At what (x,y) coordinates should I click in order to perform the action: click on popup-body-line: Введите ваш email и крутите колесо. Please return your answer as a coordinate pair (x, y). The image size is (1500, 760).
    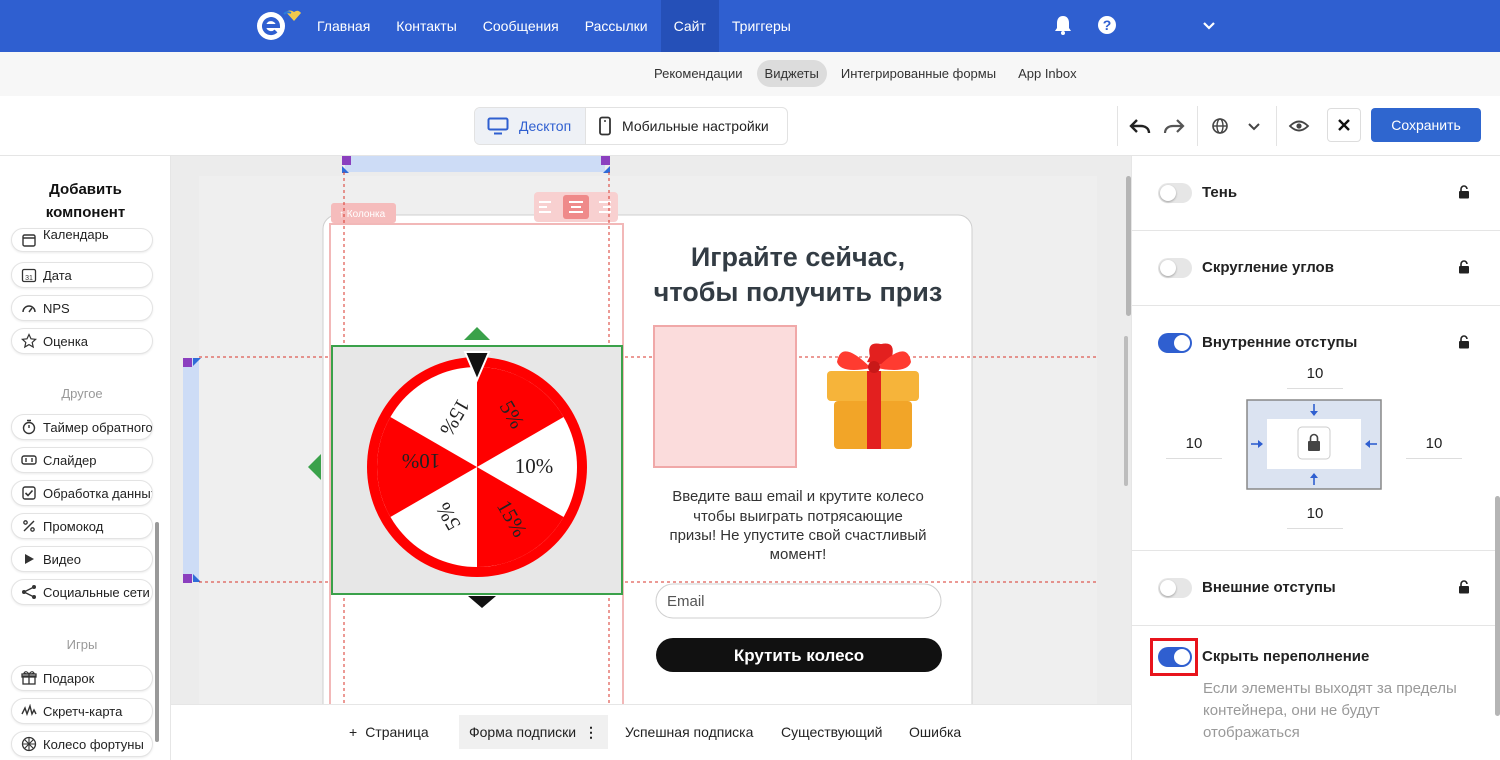
    Looking at the image, I should click on (798, 496).